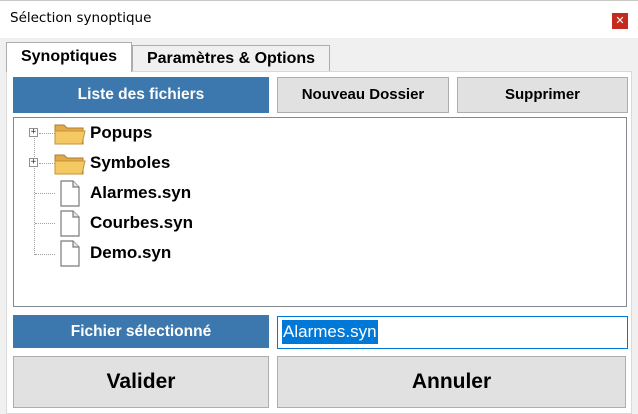 This screenshot has height=414, width=638. Describe the element at coordinates (542, 95) in the screenshot. I see `delete-button: Supprimer` at that location.